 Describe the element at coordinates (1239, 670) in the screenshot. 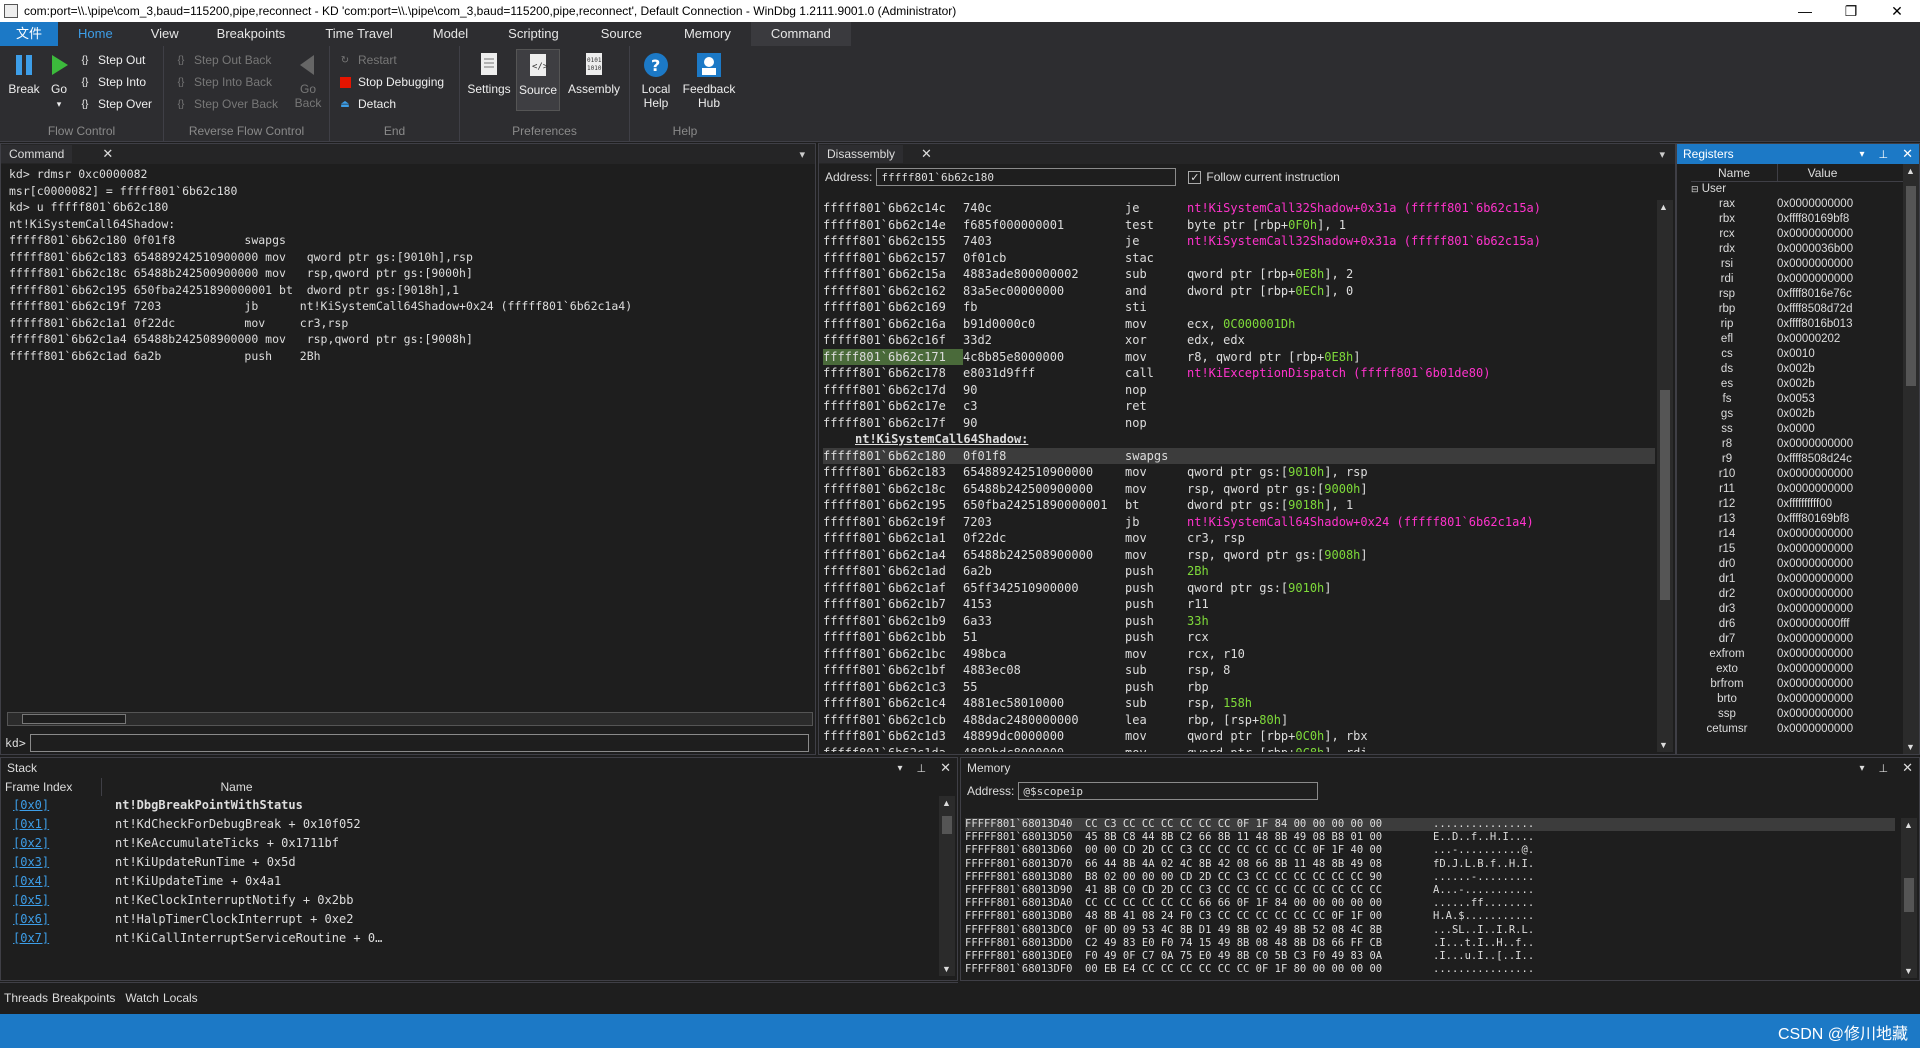

I see `disasm-row: fffff801`6b62c1bf 4883ec08 sub rsp, 8` at that location.